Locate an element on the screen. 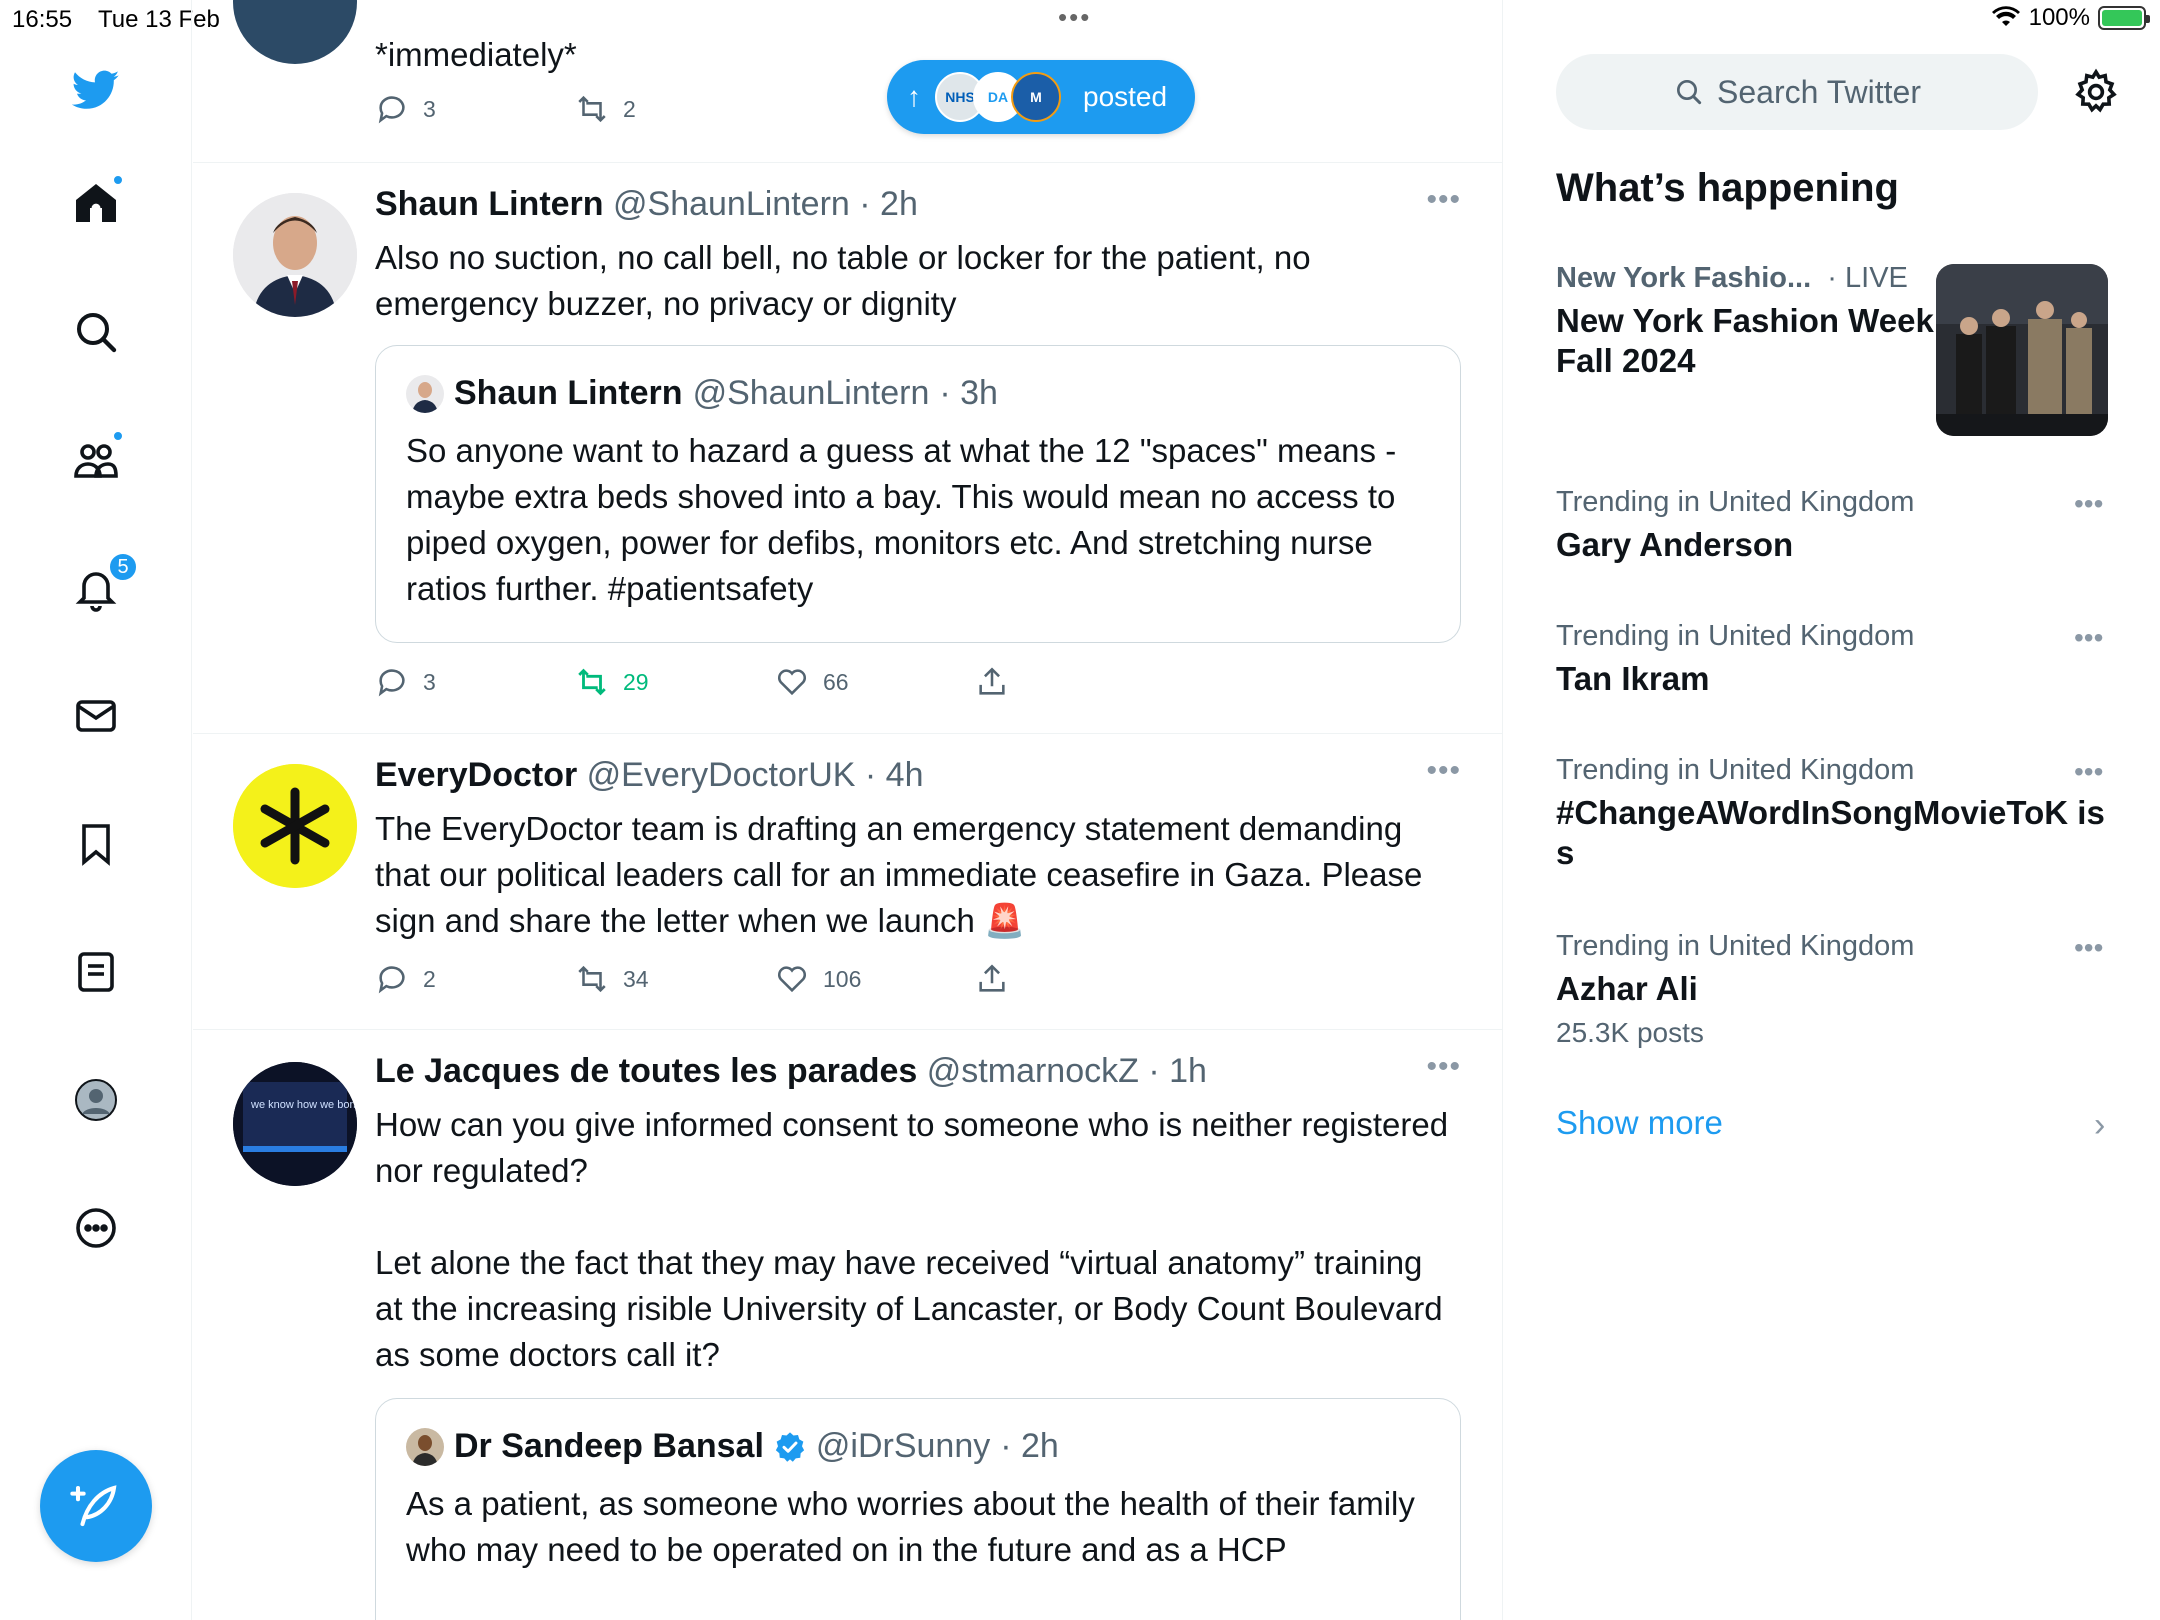 The width and height of the screenshot is (2160, 1620). quote-header: Shaun Lintern @ShaunLintern · 3h is located at coordinates (702, 393).